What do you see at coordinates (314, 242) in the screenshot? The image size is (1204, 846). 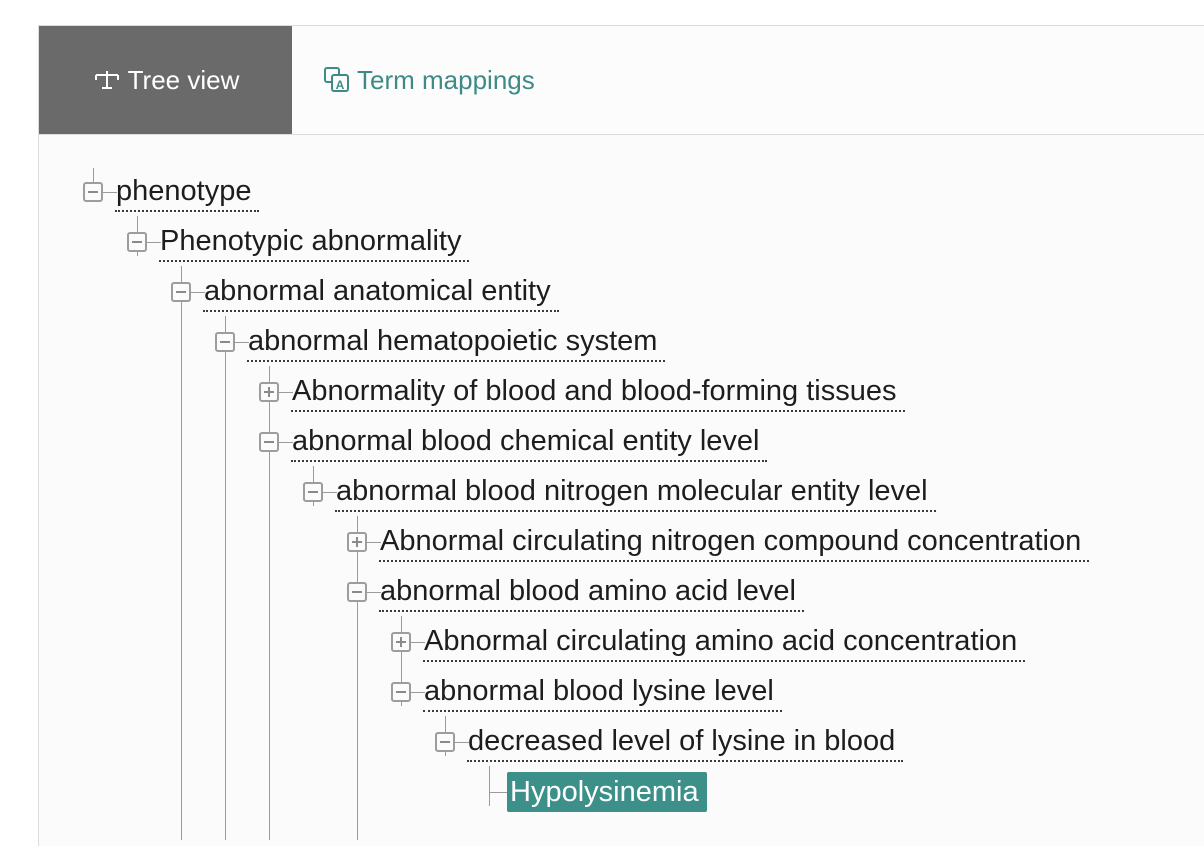 I see `tree-node-label: Phenotypic abnormality` at bounding box center [314, 242].